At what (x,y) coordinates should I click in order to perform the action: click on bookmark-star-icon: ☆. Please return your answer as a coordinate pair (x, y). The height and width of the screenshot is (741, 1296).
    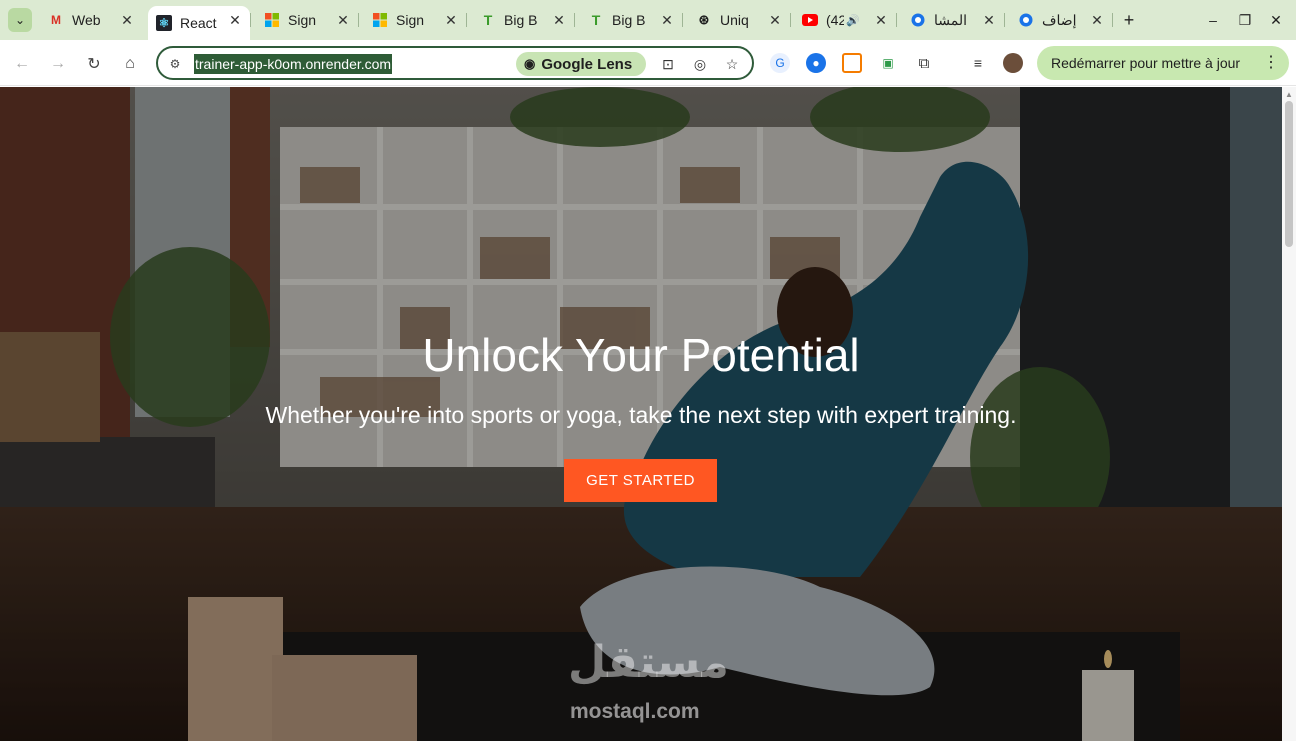
    Looking at the image, I should click on (732, 64).